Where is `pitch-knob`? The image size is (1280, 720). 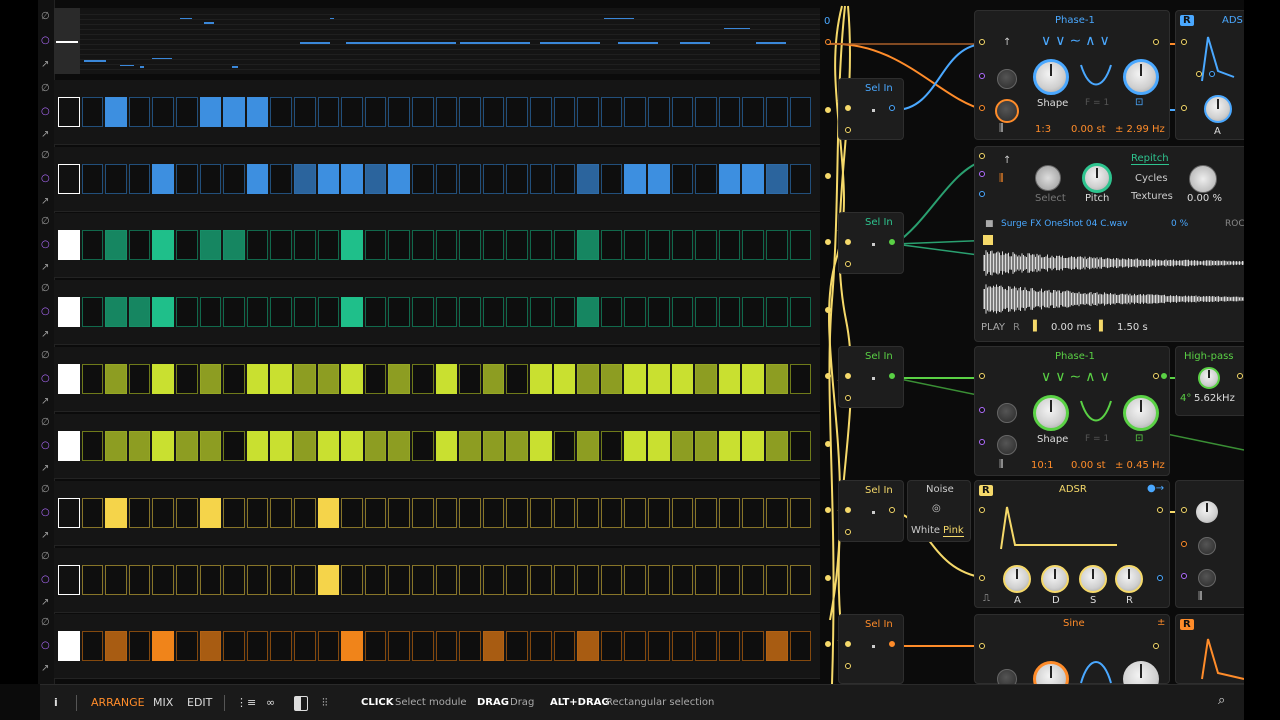 pitch-knob is located at coordinates (1097, 178).